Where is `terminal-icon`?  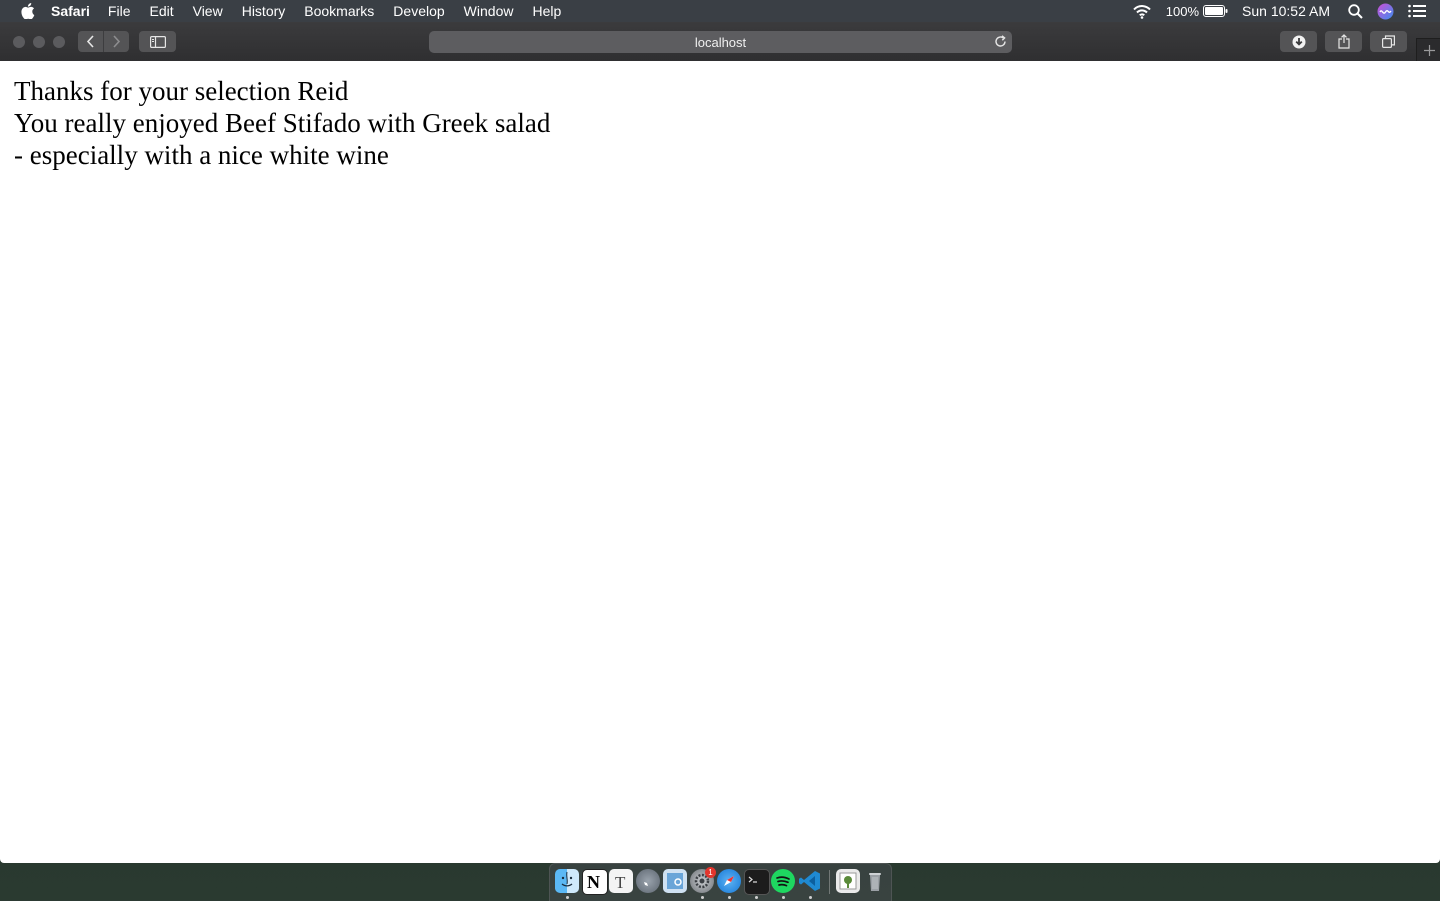
terminal-icon is located at coordinates (757, 882).